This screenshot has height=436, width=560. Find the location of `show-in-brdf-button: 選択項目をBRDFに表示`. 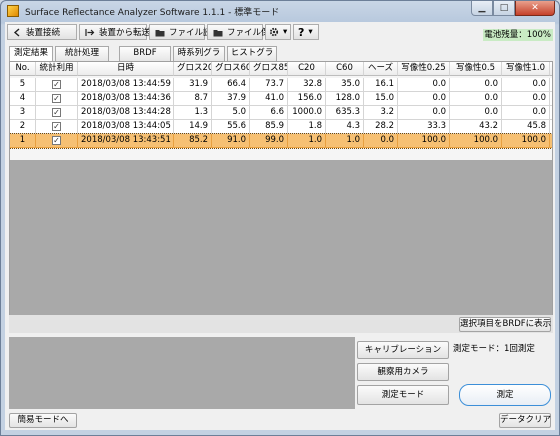

show-in-brdf-button: 選択項目をBRDFに表示 is located at coordinates (505, 324).